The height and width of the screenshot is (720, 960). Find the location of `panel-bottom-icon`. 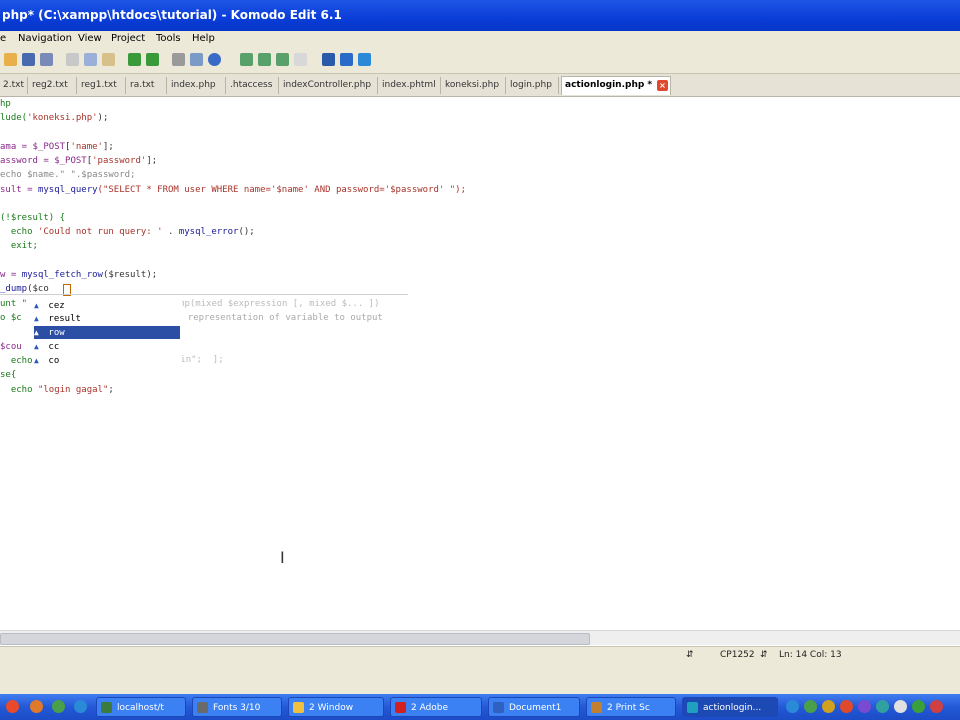

panel-bottom-icon is located at coordinates (346, 59).